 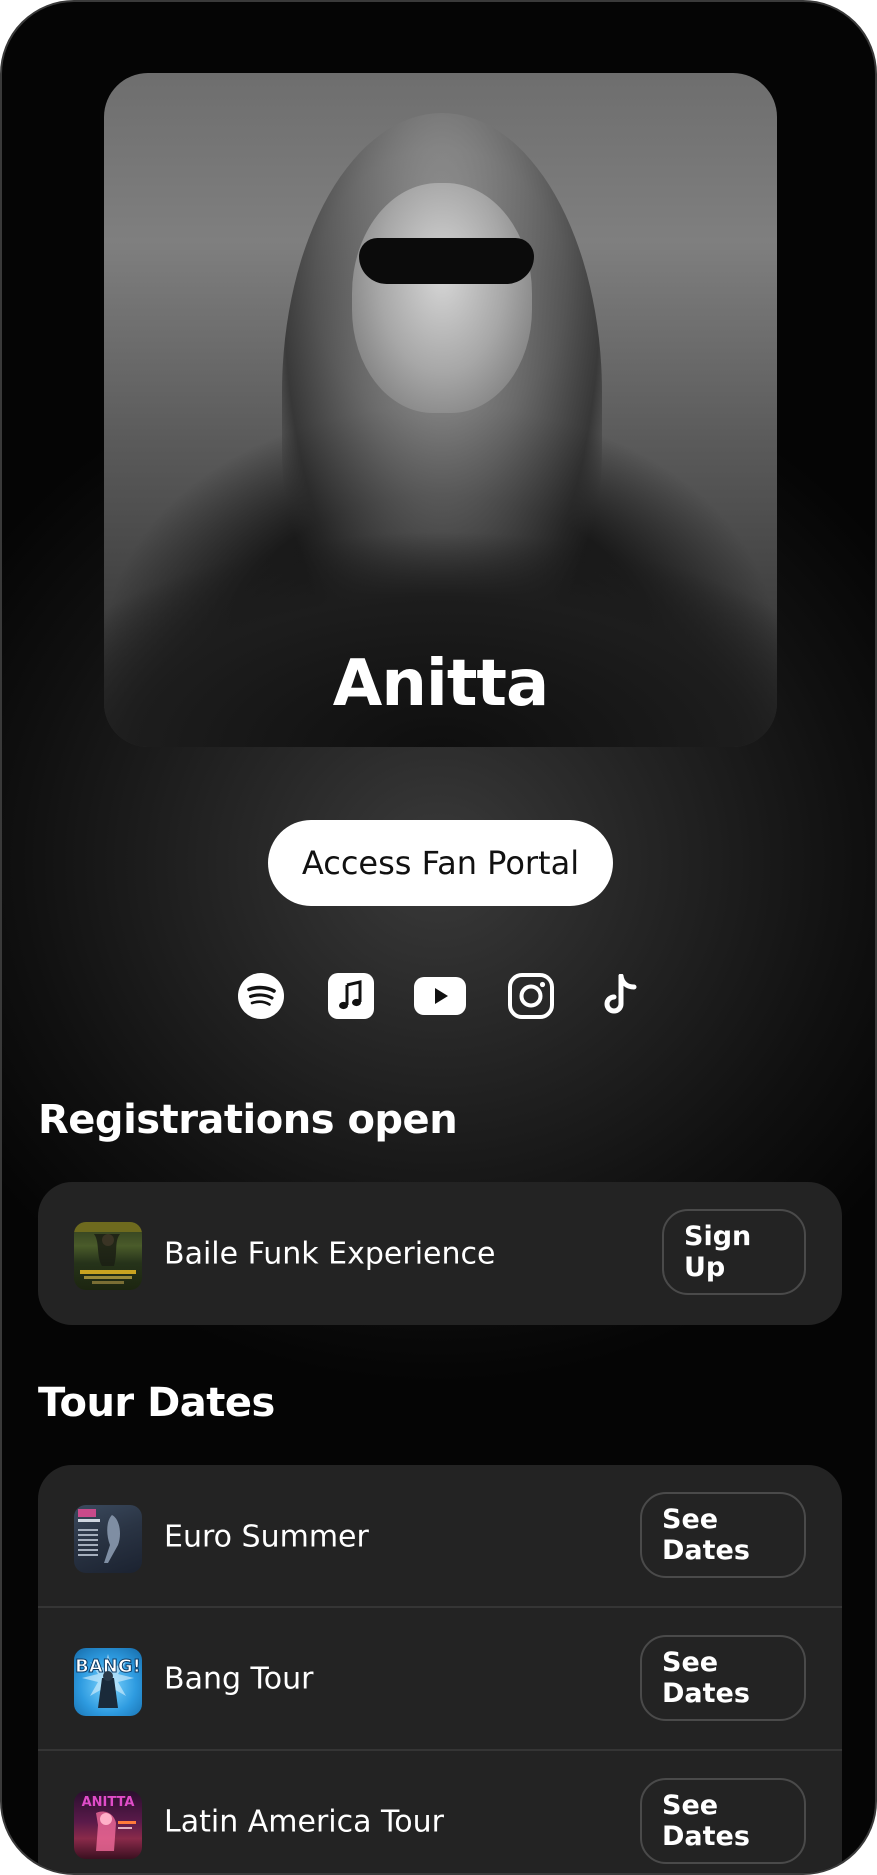 I want to click on apple-music-icon, so click(x=351, y=996).